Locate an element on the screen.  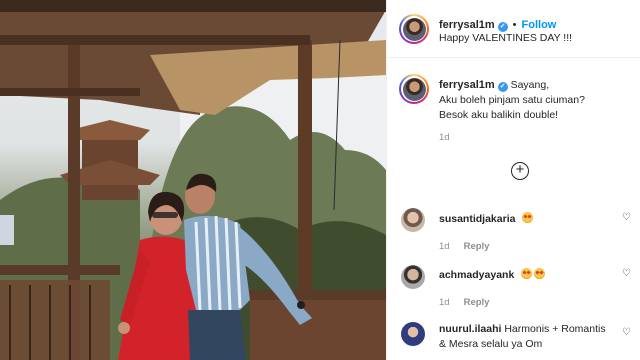
post-caption: Happy VALENTINES DAY !!! is located at coordinates (506, 38).